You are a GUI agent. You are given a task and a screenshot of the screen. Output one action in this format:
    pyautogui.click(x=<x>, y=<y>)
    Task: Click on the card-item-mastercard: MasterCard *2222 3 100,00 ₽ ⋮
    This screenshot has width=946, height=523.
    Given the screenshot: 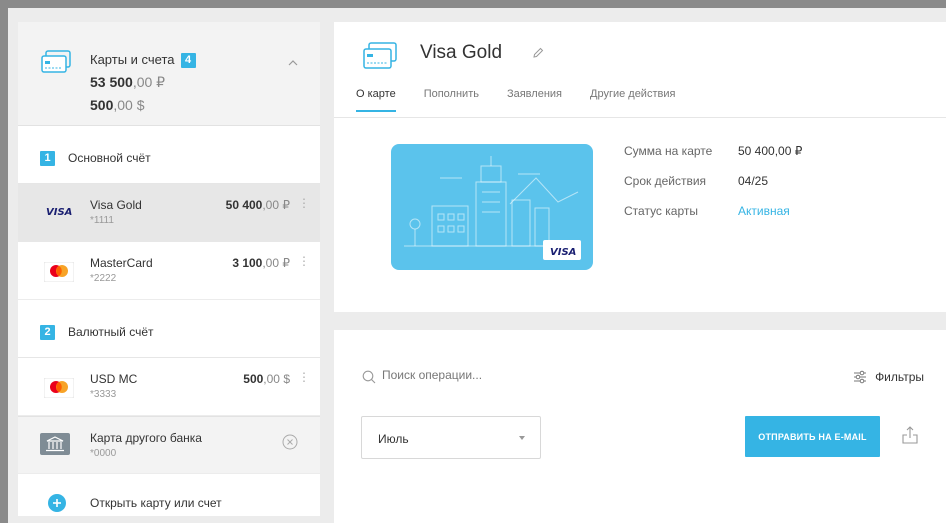 What is the action you would take?
    pyautogui.click(x=169, y=271)
    